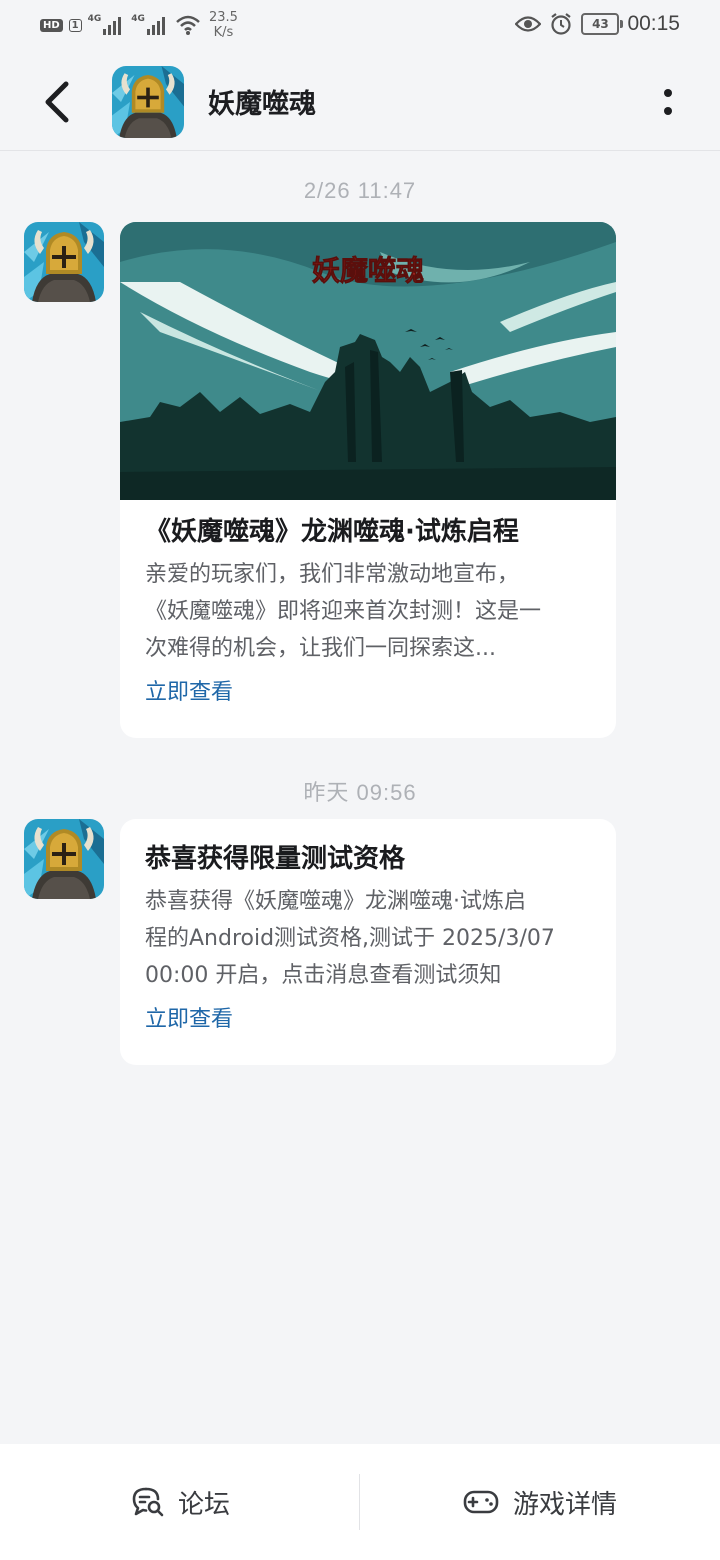 The height and width of the screenshot is (1560, 720). I want to click on eye-icon, so click(528, 24).